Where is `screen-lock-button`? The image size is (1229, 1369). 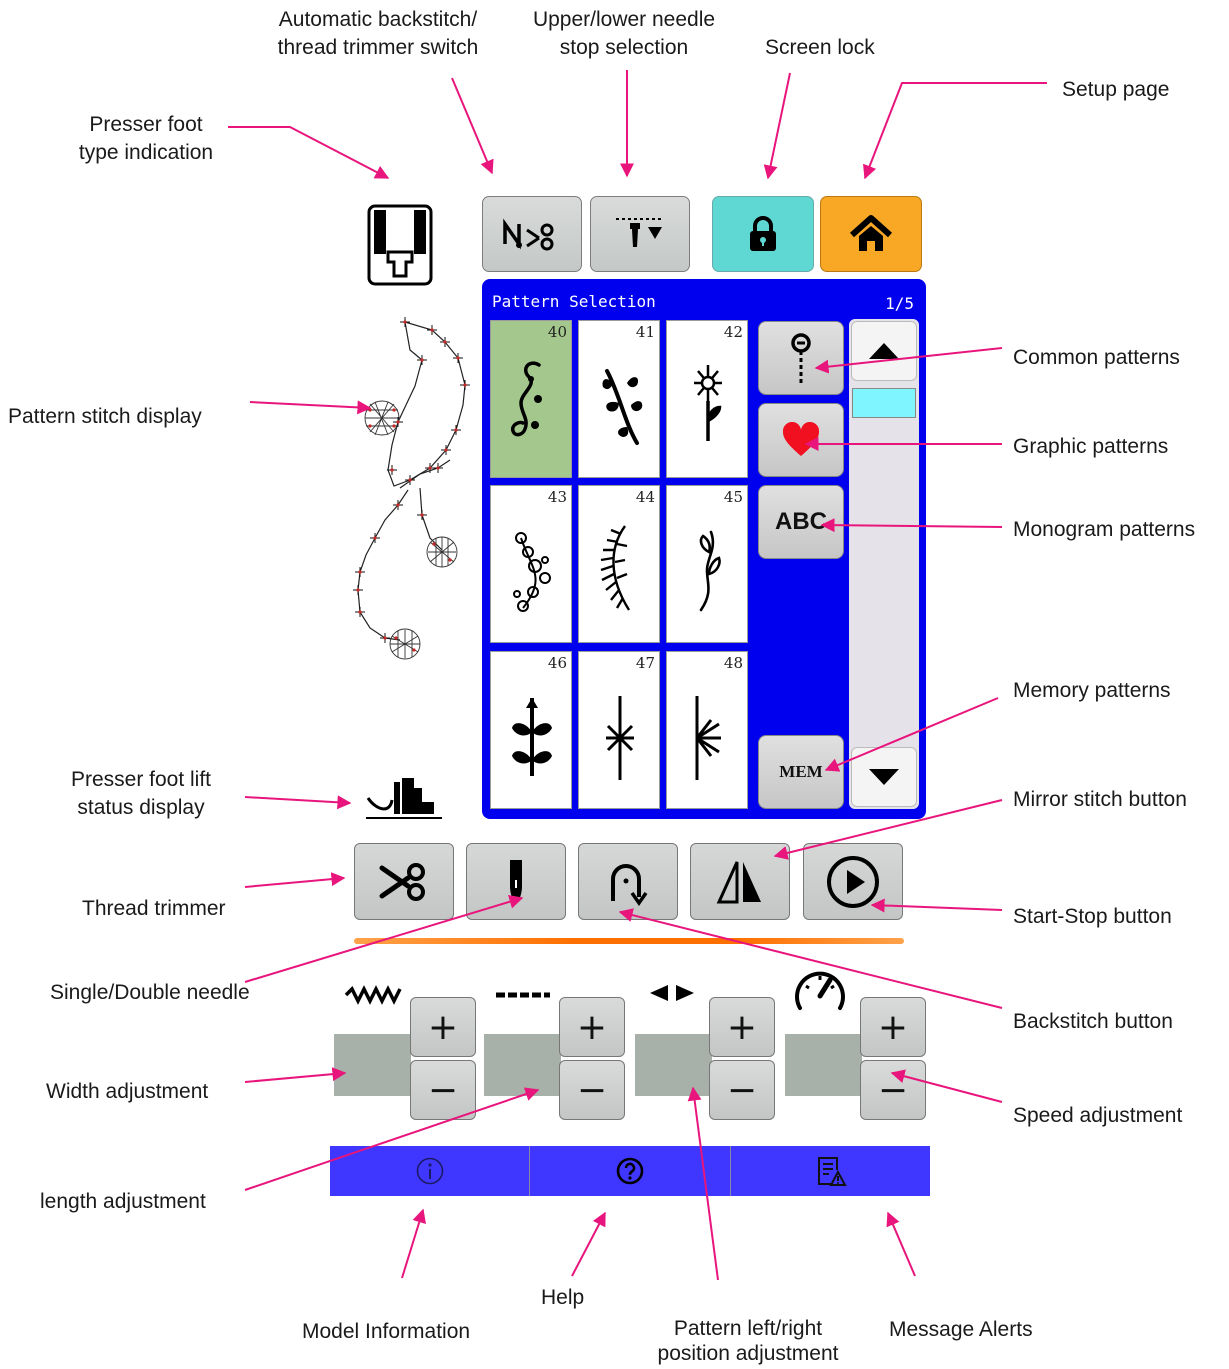 screen-lock-button is located at coordinates (763, 234).